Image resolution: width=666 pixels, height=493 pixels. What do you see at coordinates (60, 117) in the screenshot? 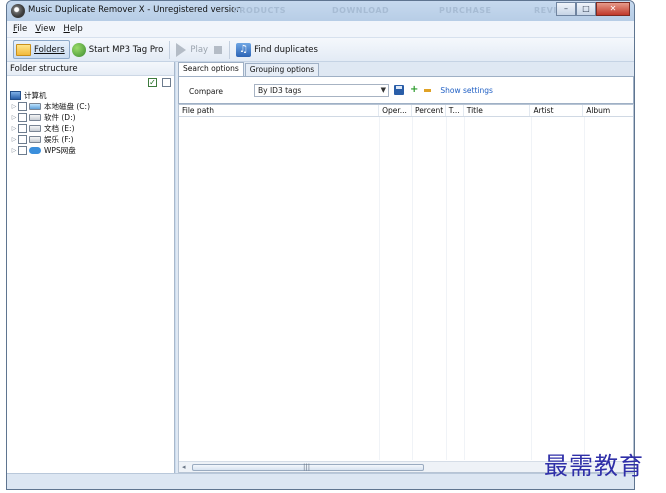
I see `drive-label: 软件 (D:)` at bounding box center [60, 117].